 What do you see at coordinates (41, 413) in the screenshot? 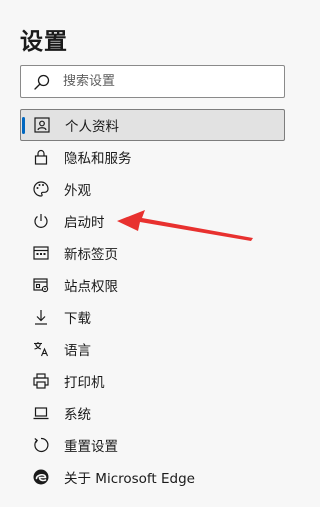
I see `laptop-icon` at bounding box center [41, 413].